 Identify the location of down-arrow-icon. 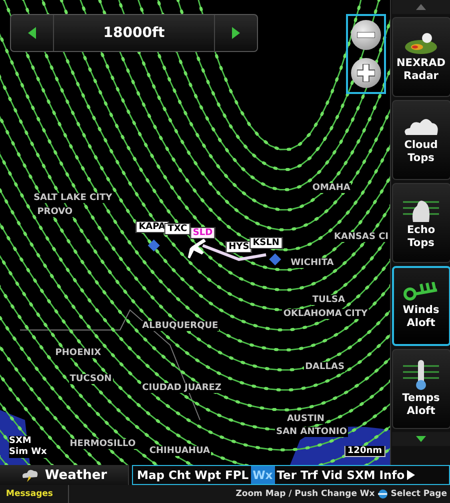
(421, 439).